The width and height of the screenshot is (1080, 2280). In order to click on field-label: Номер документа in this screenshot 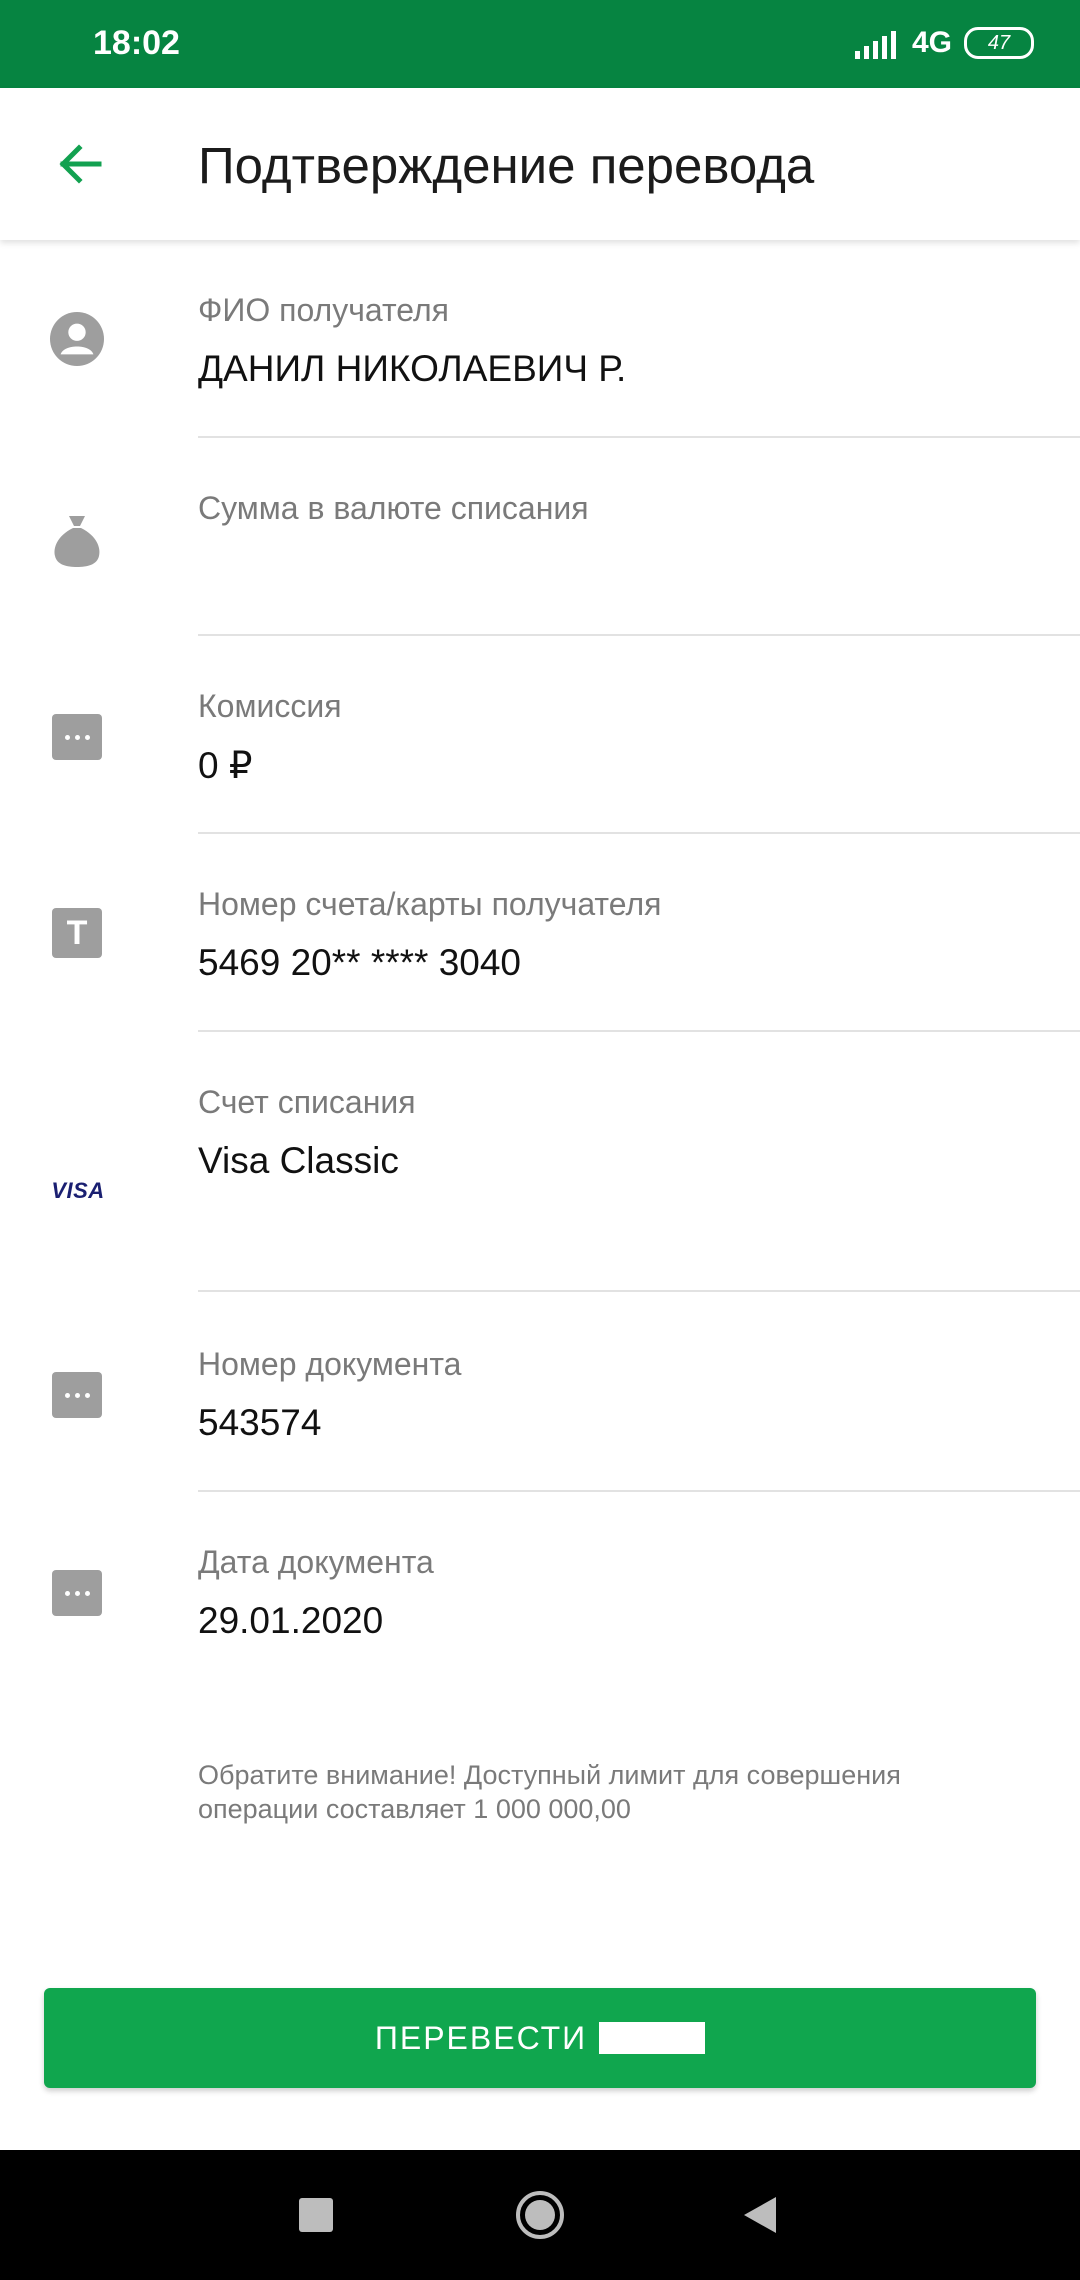, I will do `click(330, 1364)`.